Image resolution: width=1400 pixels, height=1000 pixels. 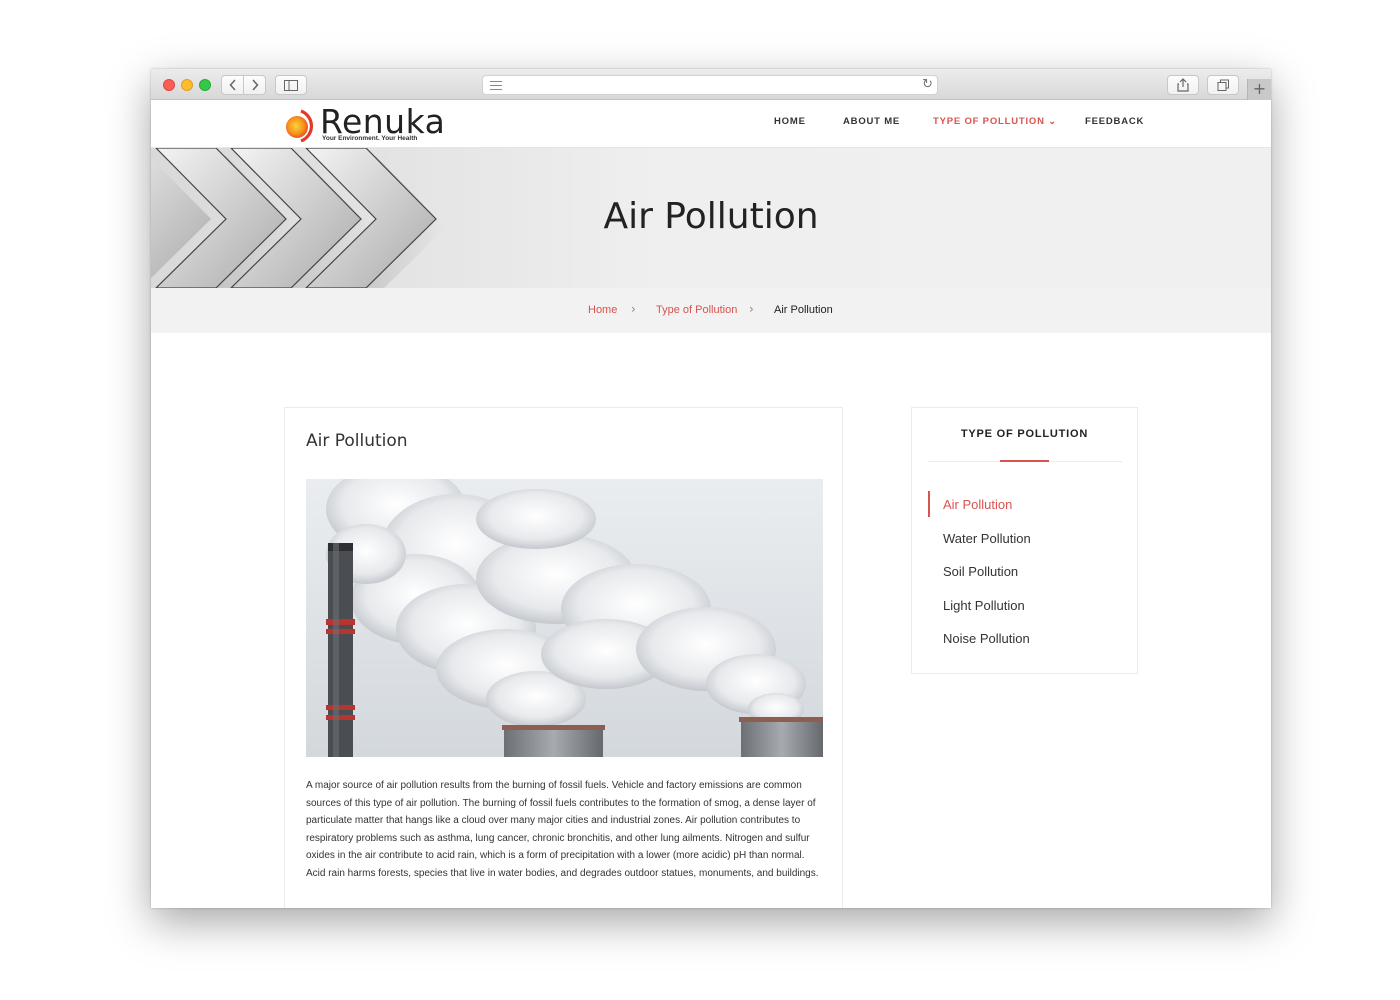 What do you see at coordinates (987, 538) in the screenshot?
I see `sidebar-item-water-pollution: Water Pollution` at bounding box center [987, 538].